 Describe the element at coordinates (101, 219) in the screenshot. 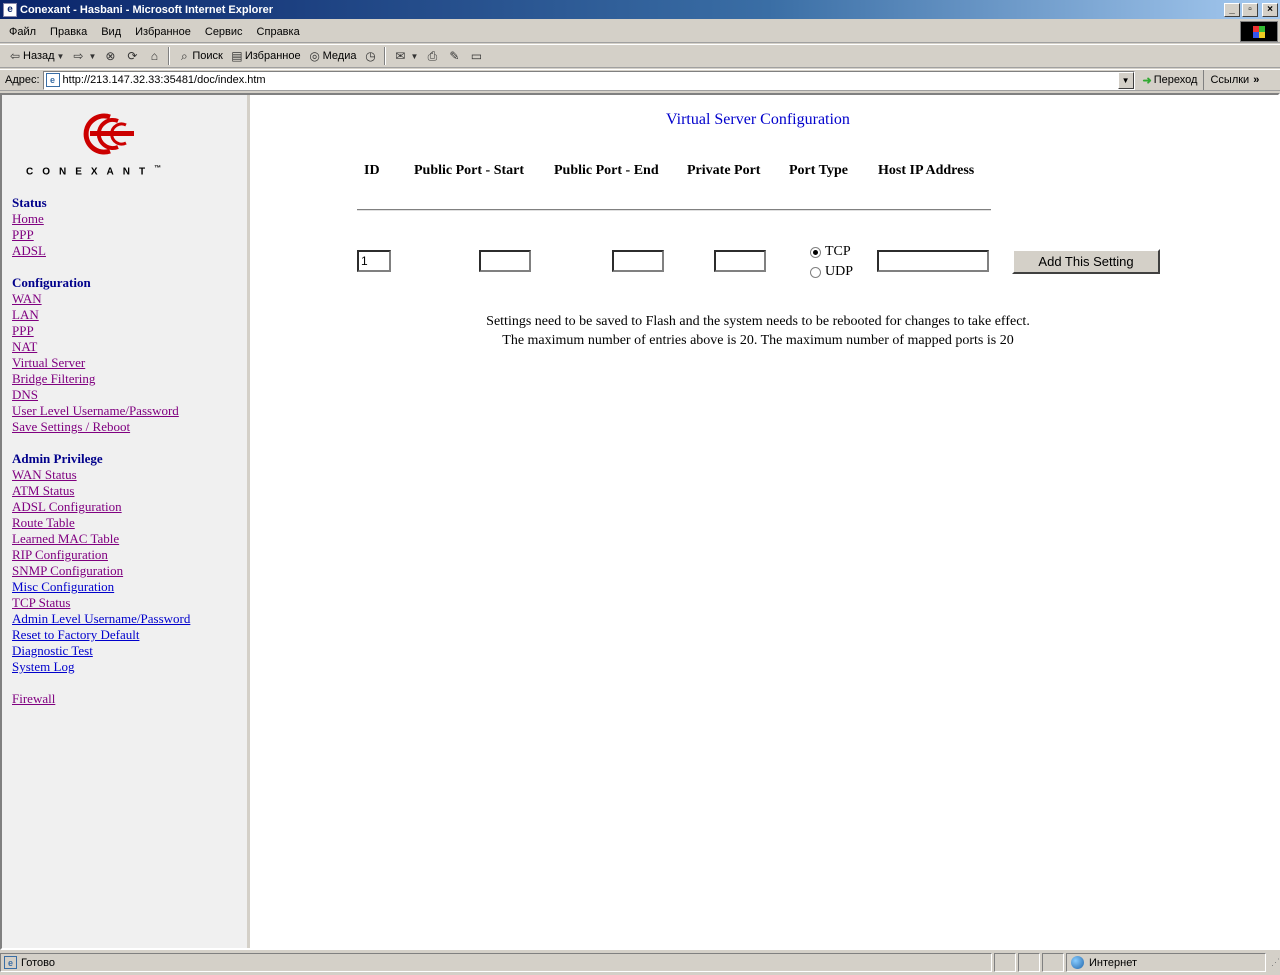

I see `nav-link-home: Home` at that location.